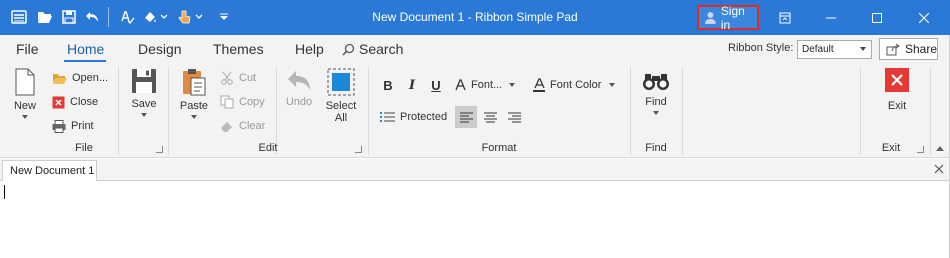 The height and width of the screenshot is (258, 950). Describe the element at coordinates (238, 78) in the screenshot. I see `cut-button: Cut` at that location.